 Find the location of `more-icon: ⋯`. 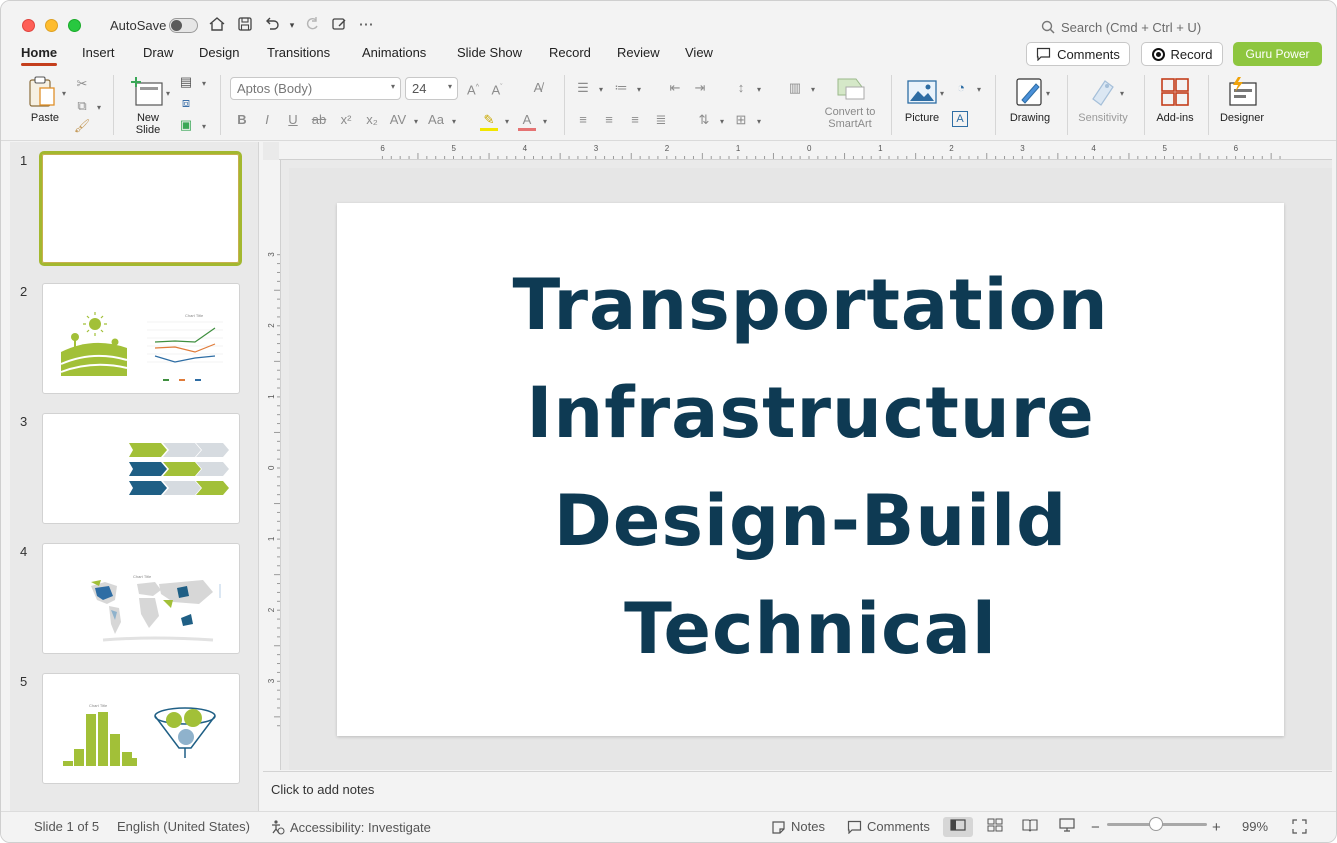

more-icon: ⋯ is located at coordinates (366, 25).